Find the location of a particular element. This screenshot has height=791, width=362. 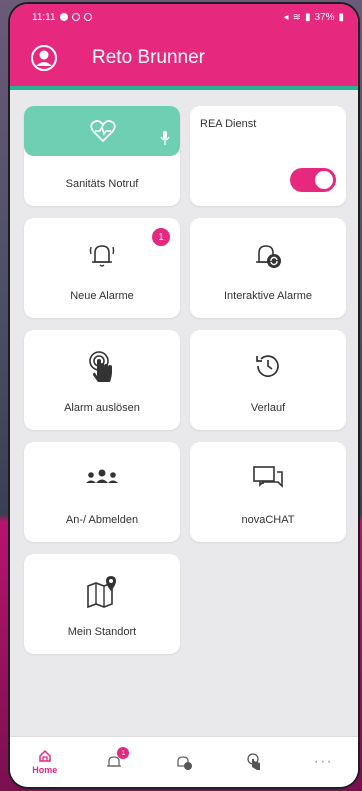

bell-ringing-icon is located at coordinates (102, 256).